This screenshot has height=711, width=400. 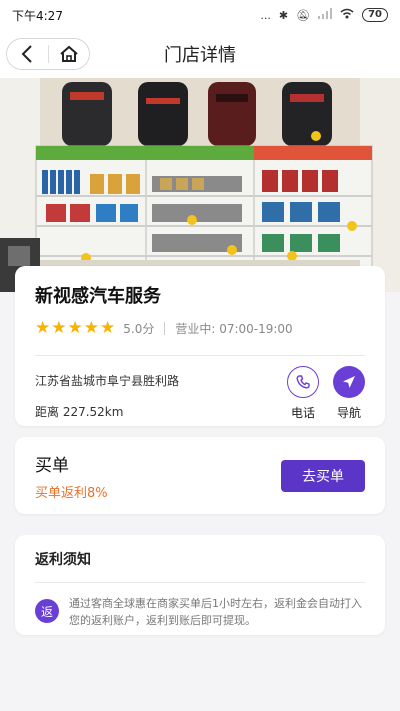 What do you see at coordinates (79, 412) in the screenshot?
I see `shop-distance: 距离 227.52km` at bounding box center [79, 412].